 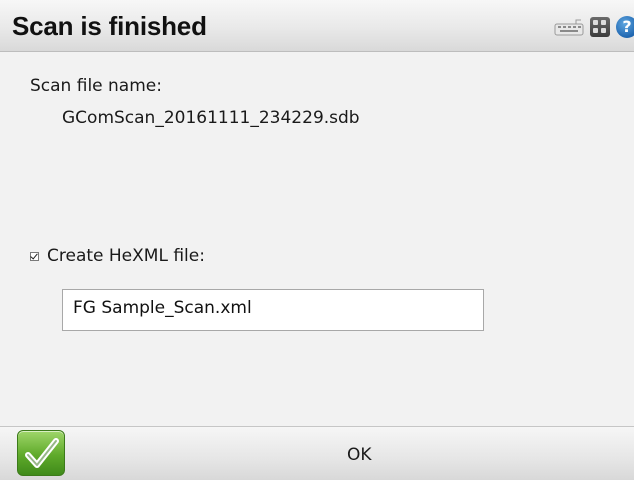 I want to click on checkmark-icon, so click(x=42, y=453).